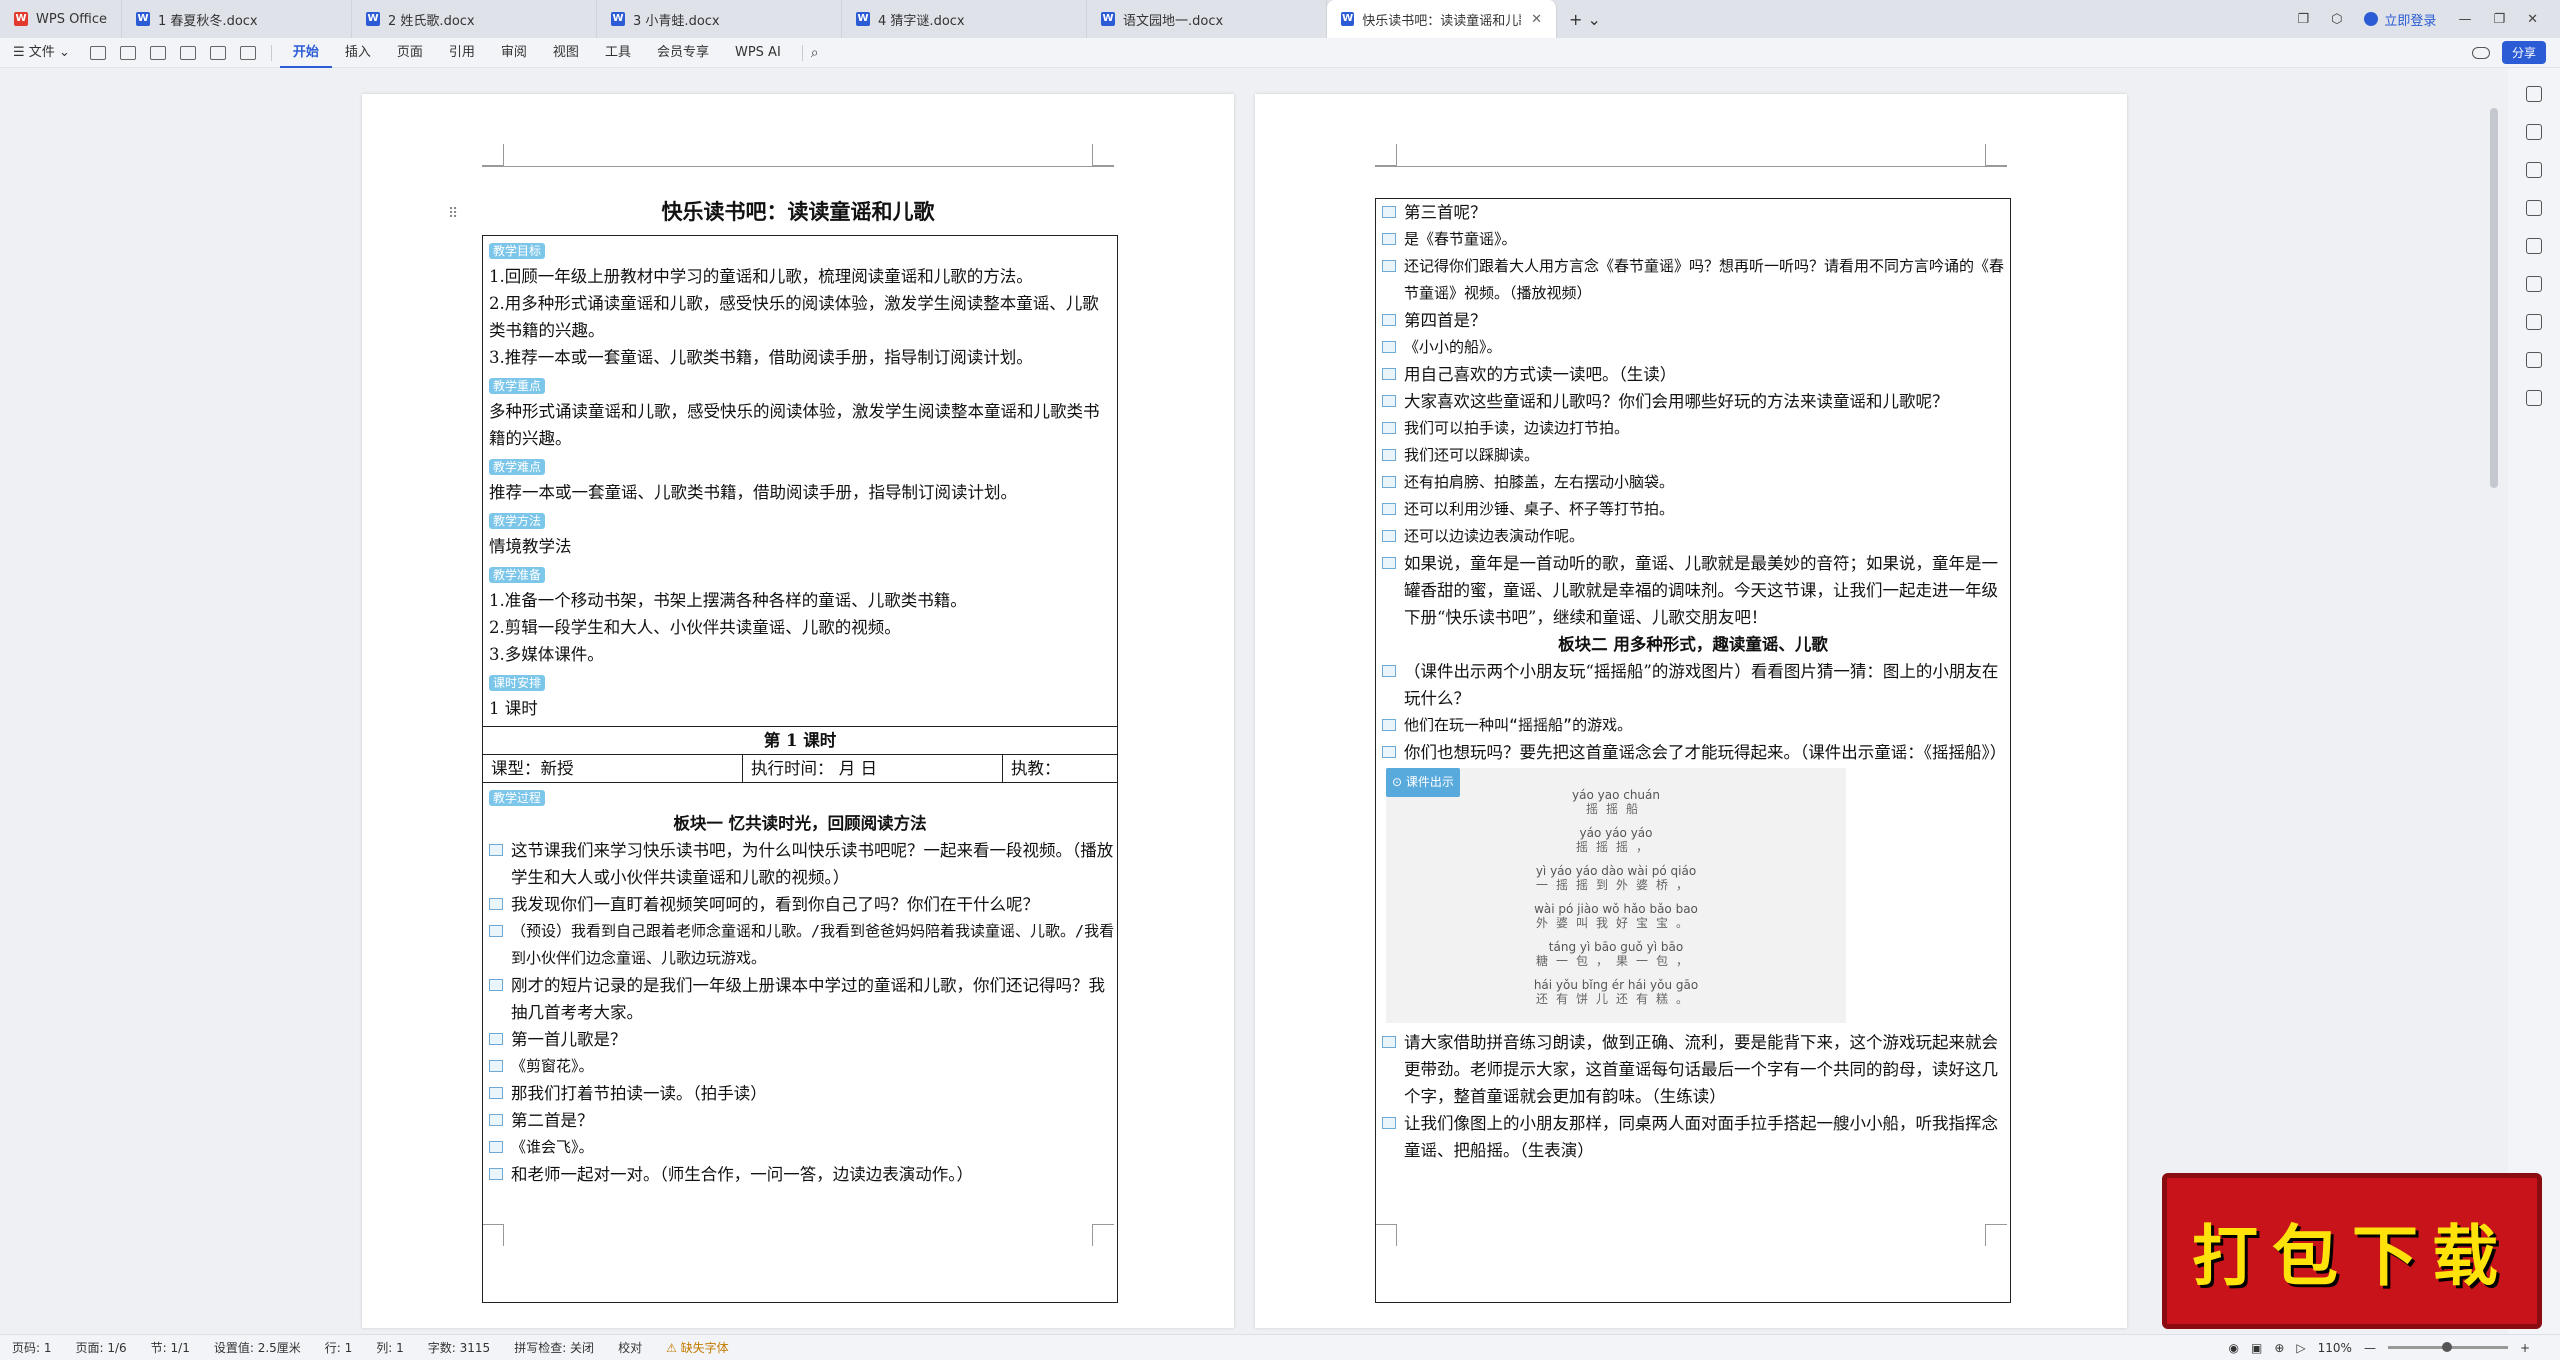 This screenshot has height=1360, width=2560. Describe the element at coordinates (2534, 360) in the screenshot. I see `shield-icon` at that location.